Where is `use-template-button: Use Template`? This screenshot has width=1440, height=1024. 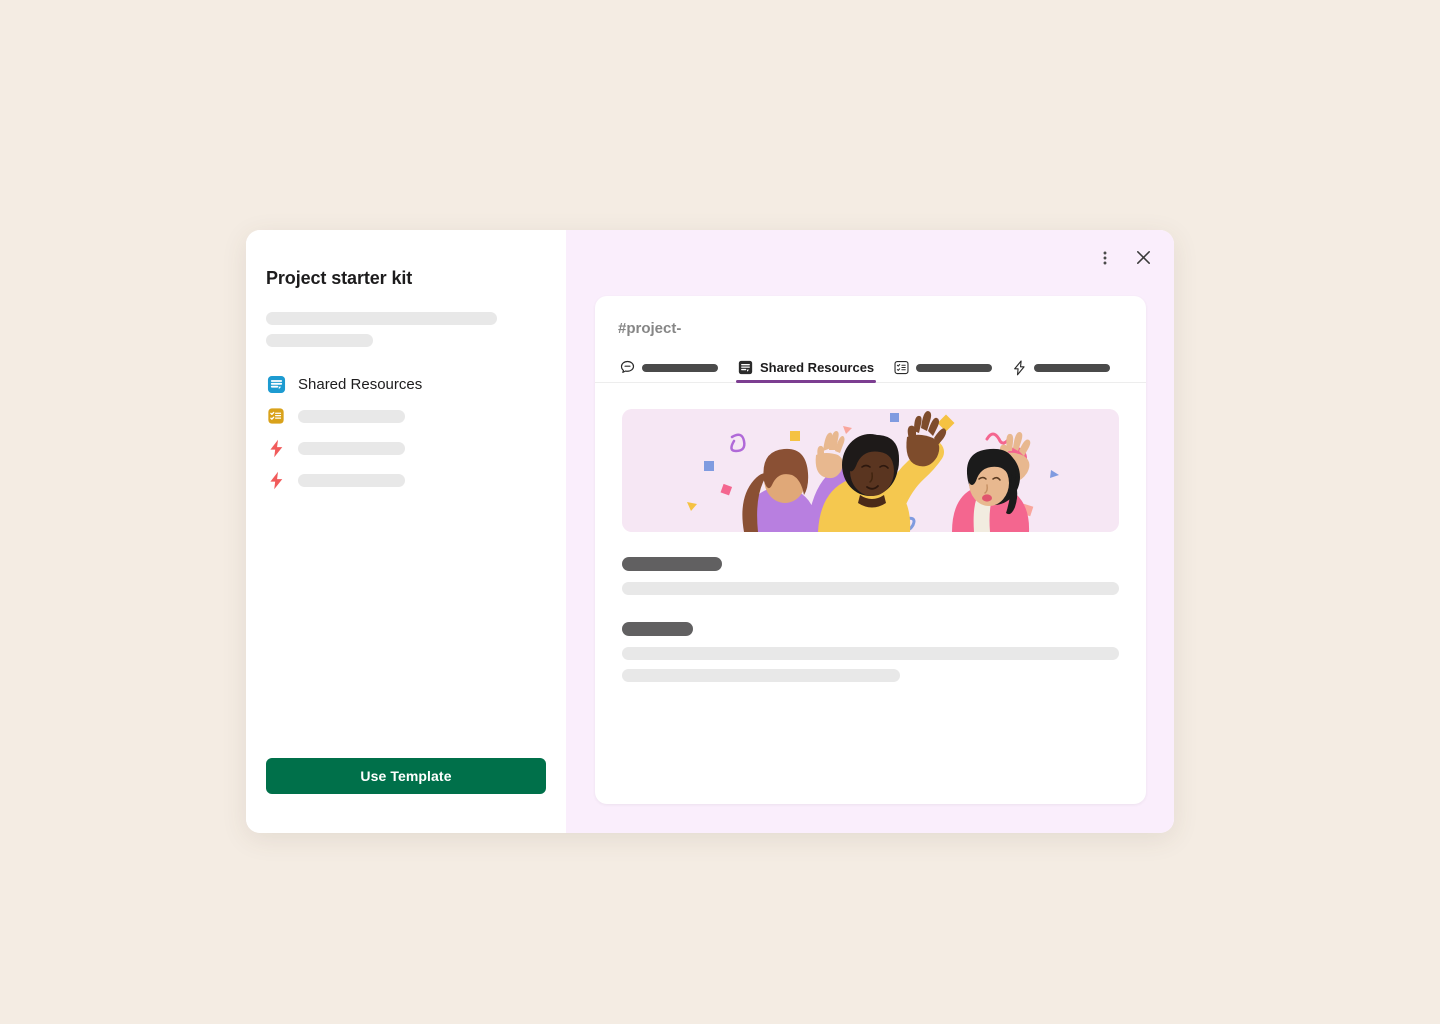 use-template-button: Use Template is located at coordinates (406, 776).